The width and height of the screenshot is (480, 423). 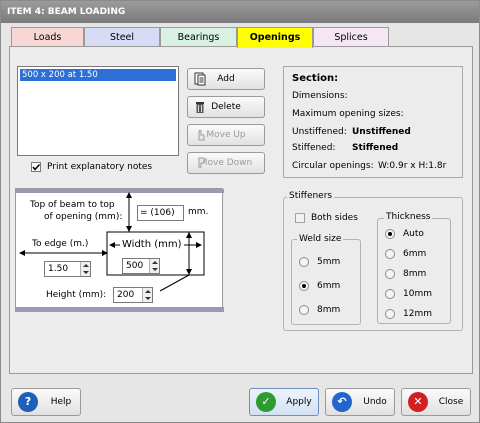 I want to click on both-sides-checkbox, so click(x=300, y=218).